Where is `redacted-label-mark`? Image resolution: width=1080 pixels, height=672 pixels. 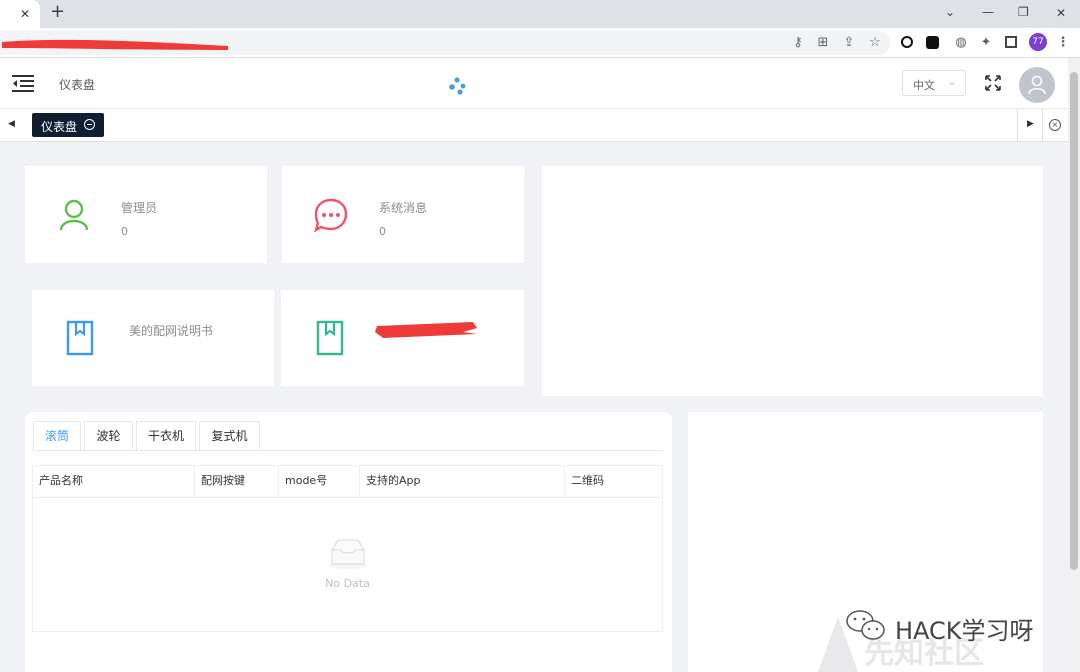 redacted-label-mark is located at coordinates (426, 330).